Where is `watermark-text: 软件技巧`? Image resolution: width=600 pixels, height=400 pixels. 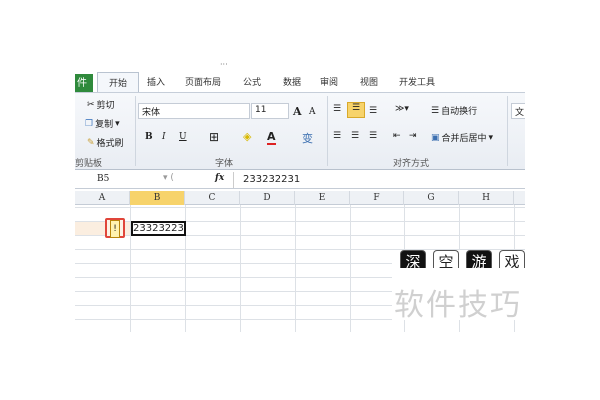 watermark-text: 软件技巧 is located at coordinates (458, 305).